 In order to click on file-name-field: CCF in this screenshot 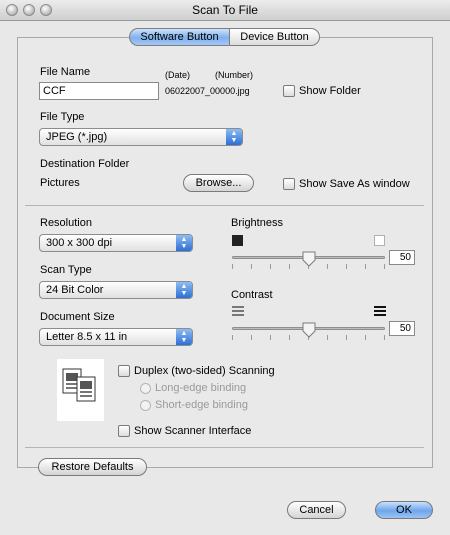, I will do `click(99, 91)`.